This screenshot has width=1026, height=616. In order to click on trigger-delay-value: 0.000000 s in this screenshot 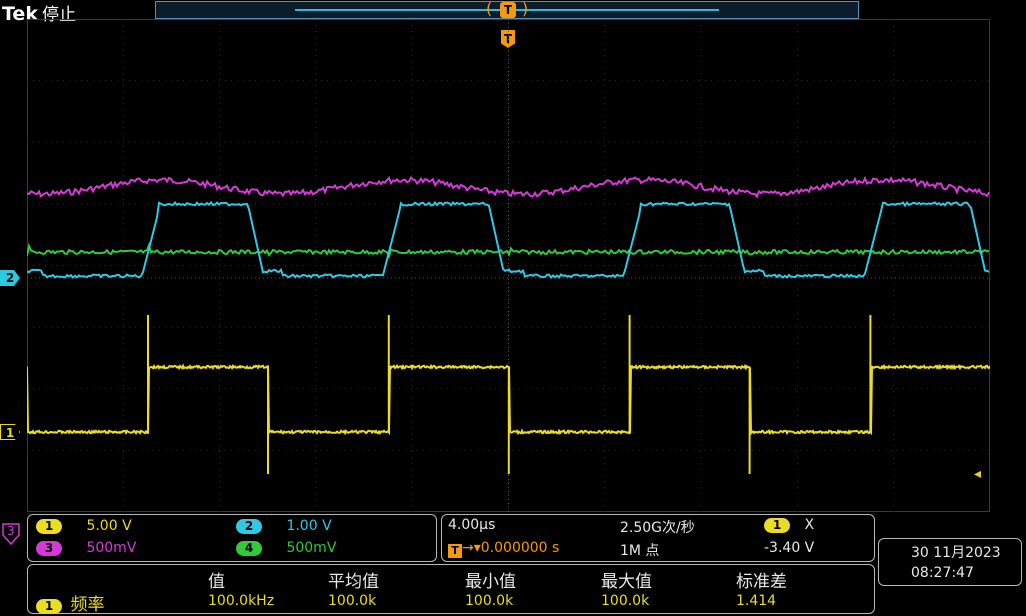, I will do `click(520, 548)`.